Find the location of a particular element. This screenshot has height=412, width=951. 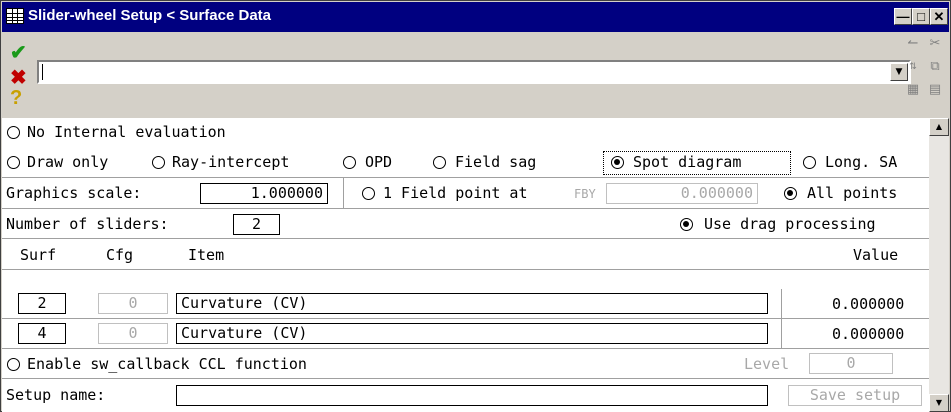

slider-table: Surf Cfg Item Value is located at coordinates (465, 267).